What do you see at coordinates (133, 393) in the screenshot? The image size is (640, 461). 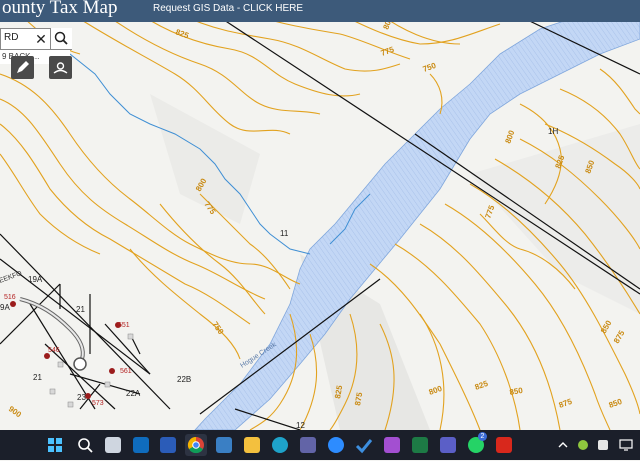 I see `parcel-label: 22A` at bounding box center [133, 393].